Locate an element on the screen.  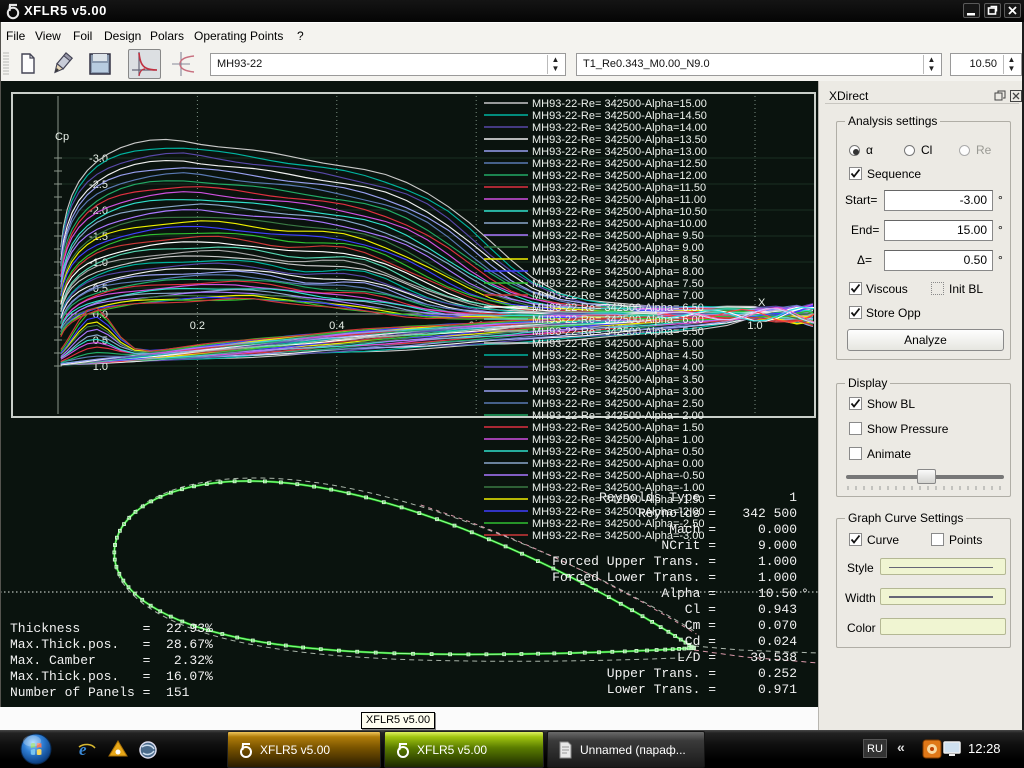
svg-text: 0.2 is located at coordinates (197, 326).